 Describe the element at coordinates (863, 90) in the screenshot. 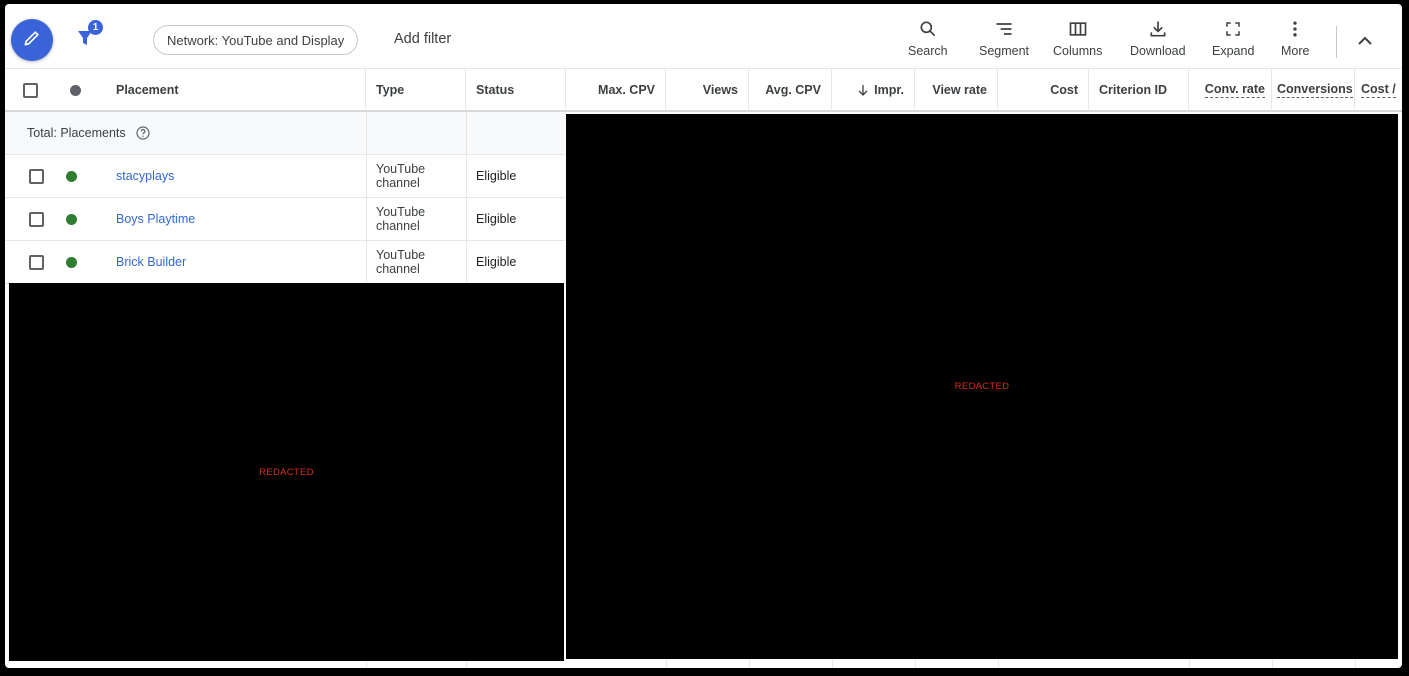

I see `sort-descending-icon` at that location.